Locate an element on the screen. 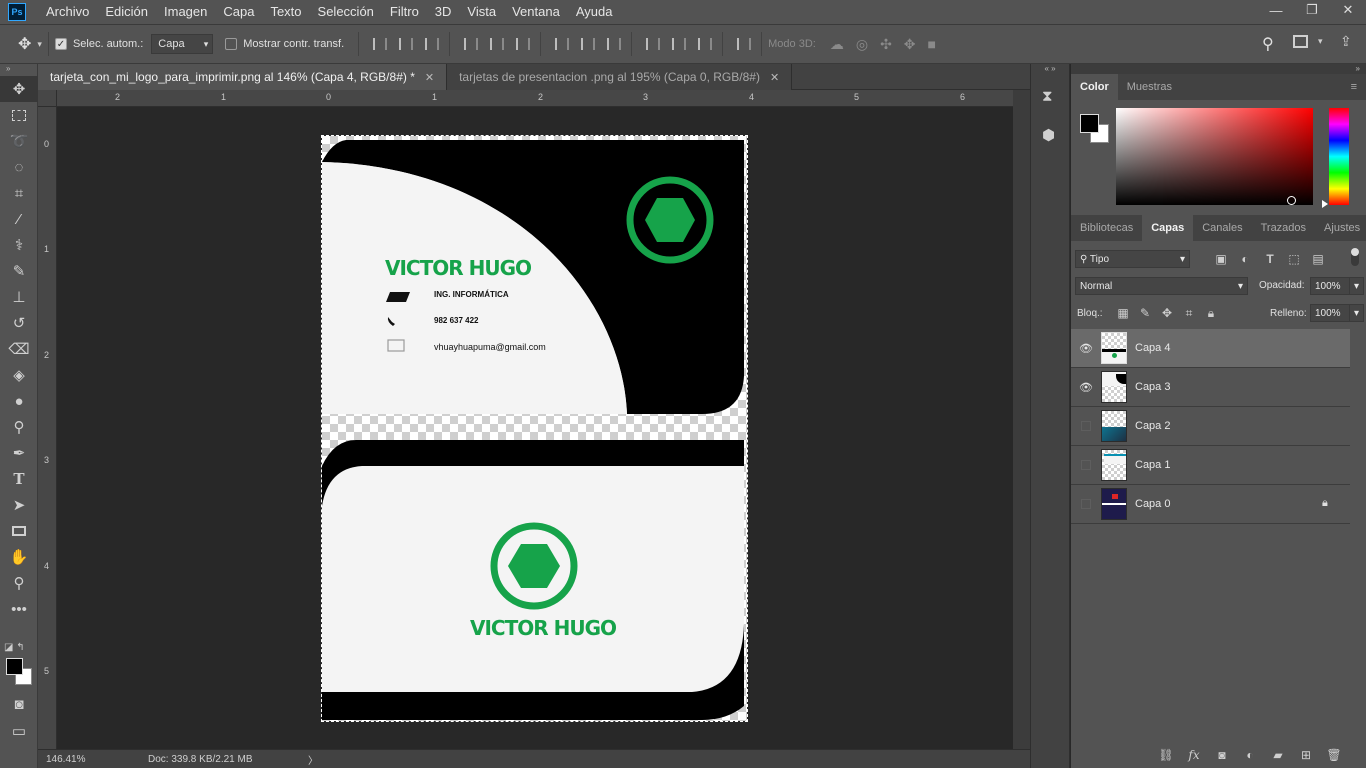 The width and height of the screenshot is (1366, 768). hue-slider-thumb is located at coordinates (1325, 204).